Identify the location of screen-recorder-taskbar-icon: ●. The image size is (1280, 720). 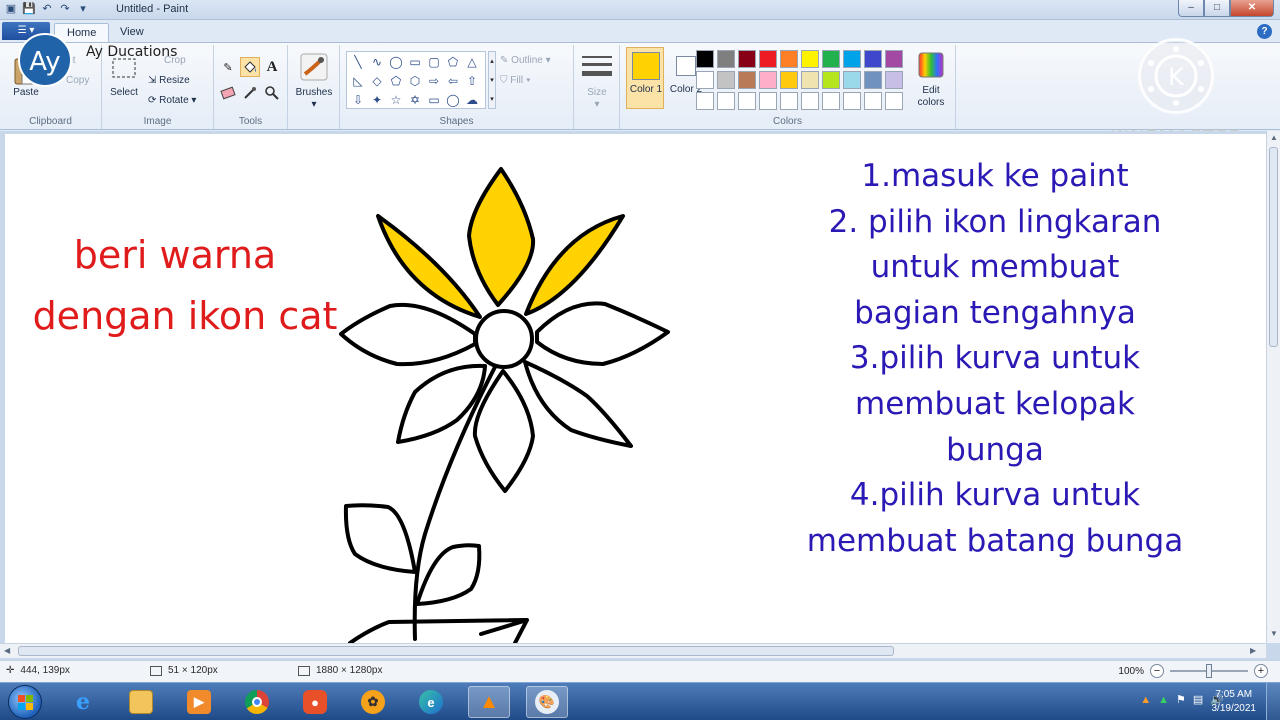
(315, 702).